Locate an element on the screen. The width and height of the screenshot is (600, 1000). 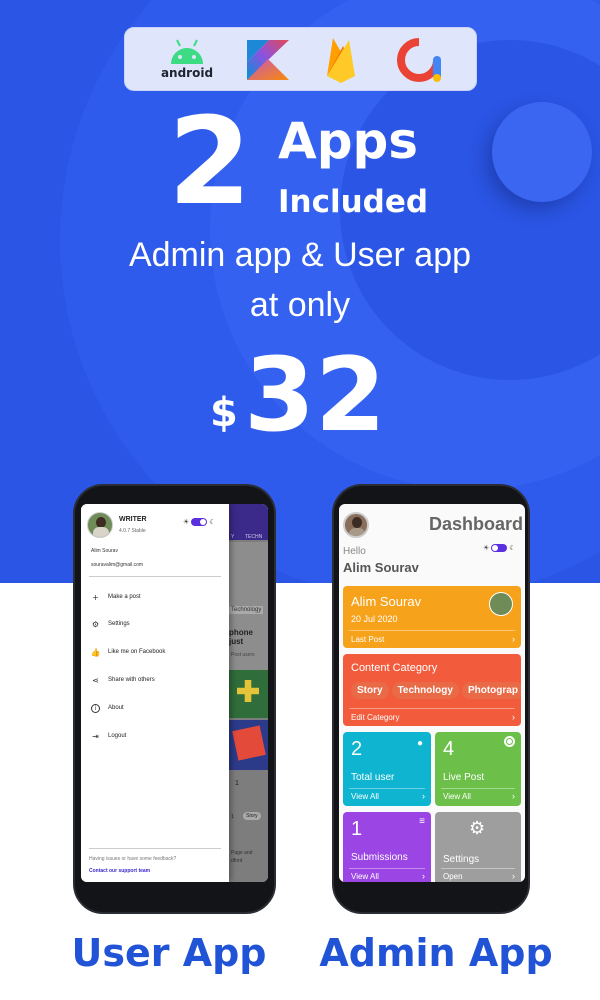
submissions-count: 1 is located at coordinates (357, 829).